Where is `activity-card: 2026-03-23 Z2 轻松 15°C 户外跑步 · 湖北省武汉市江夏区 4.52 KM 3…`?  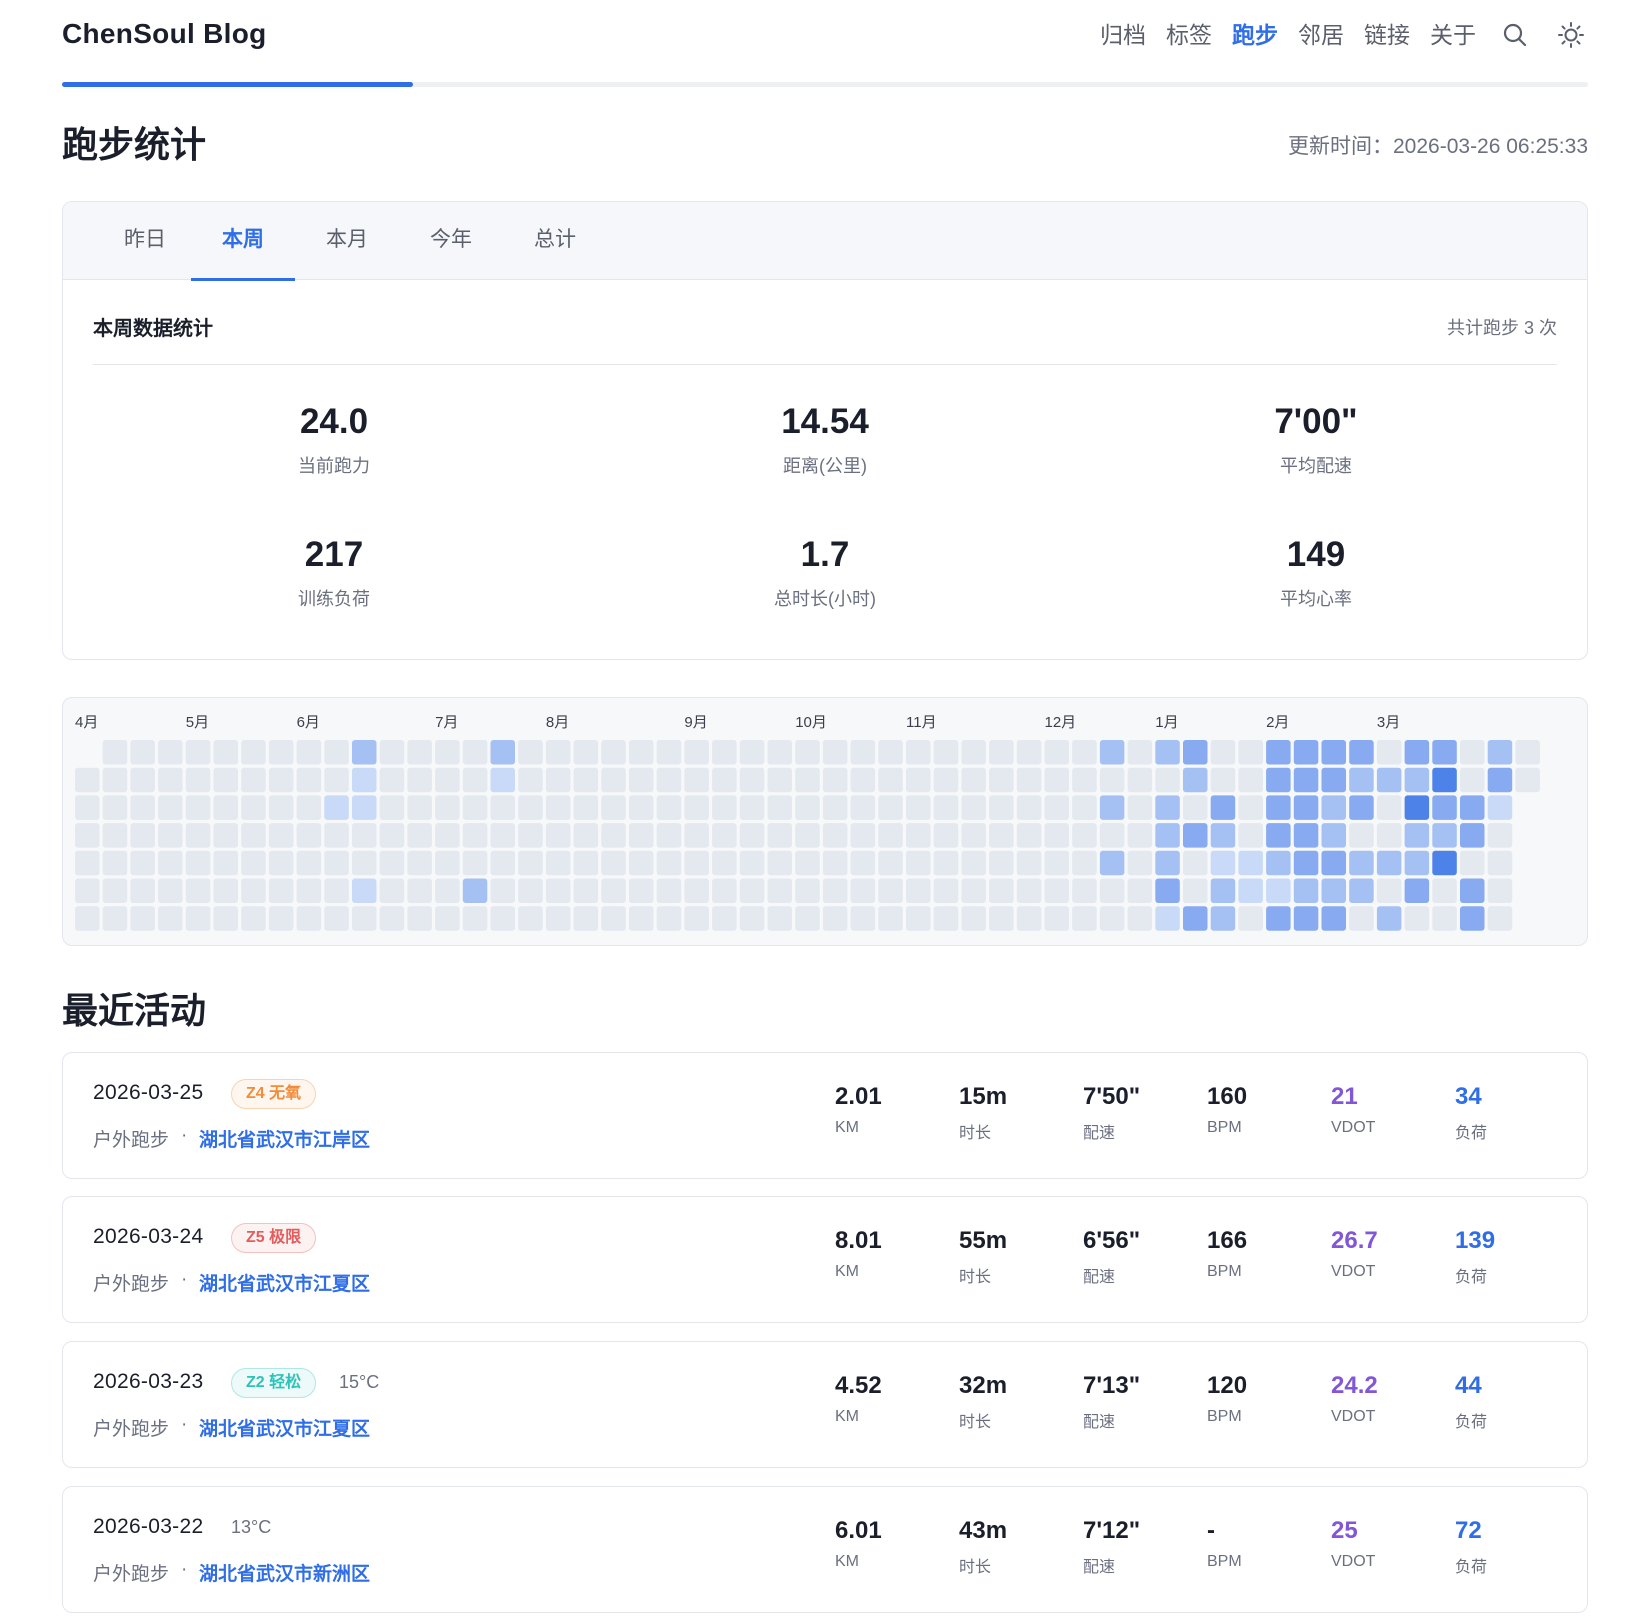 activity-card: 2026-03-23 Z2 轻松 15°C 户外跑步 · 湖北省武汉市江夏区 4.52 KM 3… is located at coordinates (825, 1404).